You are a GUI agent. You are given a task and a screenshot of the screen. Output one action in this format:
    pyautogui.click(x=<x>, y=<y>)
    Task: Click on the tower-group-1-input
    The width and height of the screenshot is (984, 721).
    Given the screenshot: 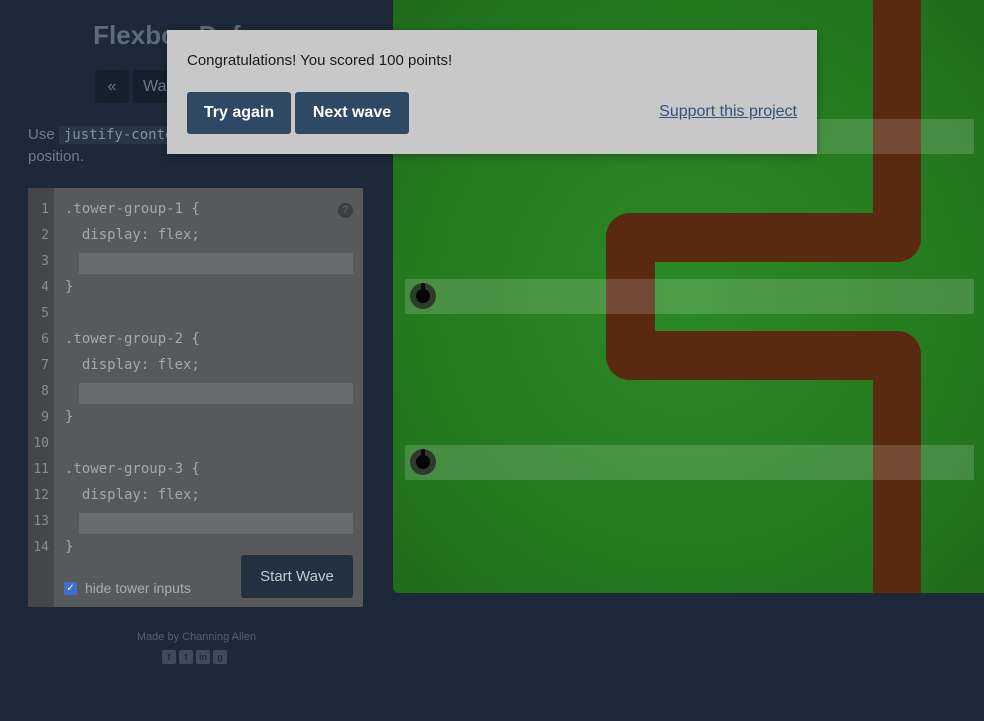 What is the action you would take?
    pyautogui.click(x=216, y=263)
    